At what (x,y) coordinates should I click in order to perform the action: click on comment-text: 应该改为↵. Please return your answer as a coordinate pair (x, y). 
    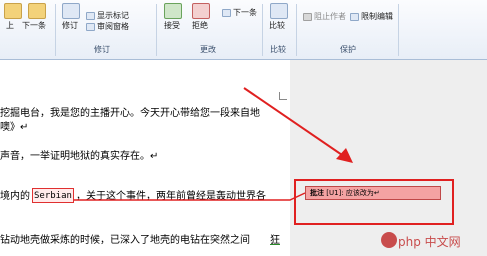
    Looking at the image, I should click on (362, 193).